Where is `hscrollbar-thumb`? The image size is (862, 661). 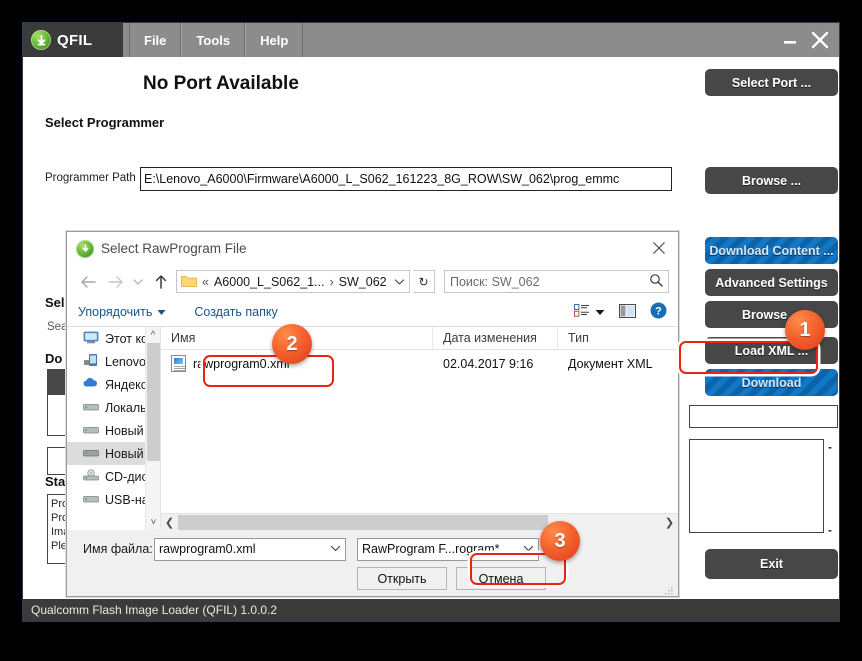
hscrollbar-thumb is located at coordinates (363, 522).